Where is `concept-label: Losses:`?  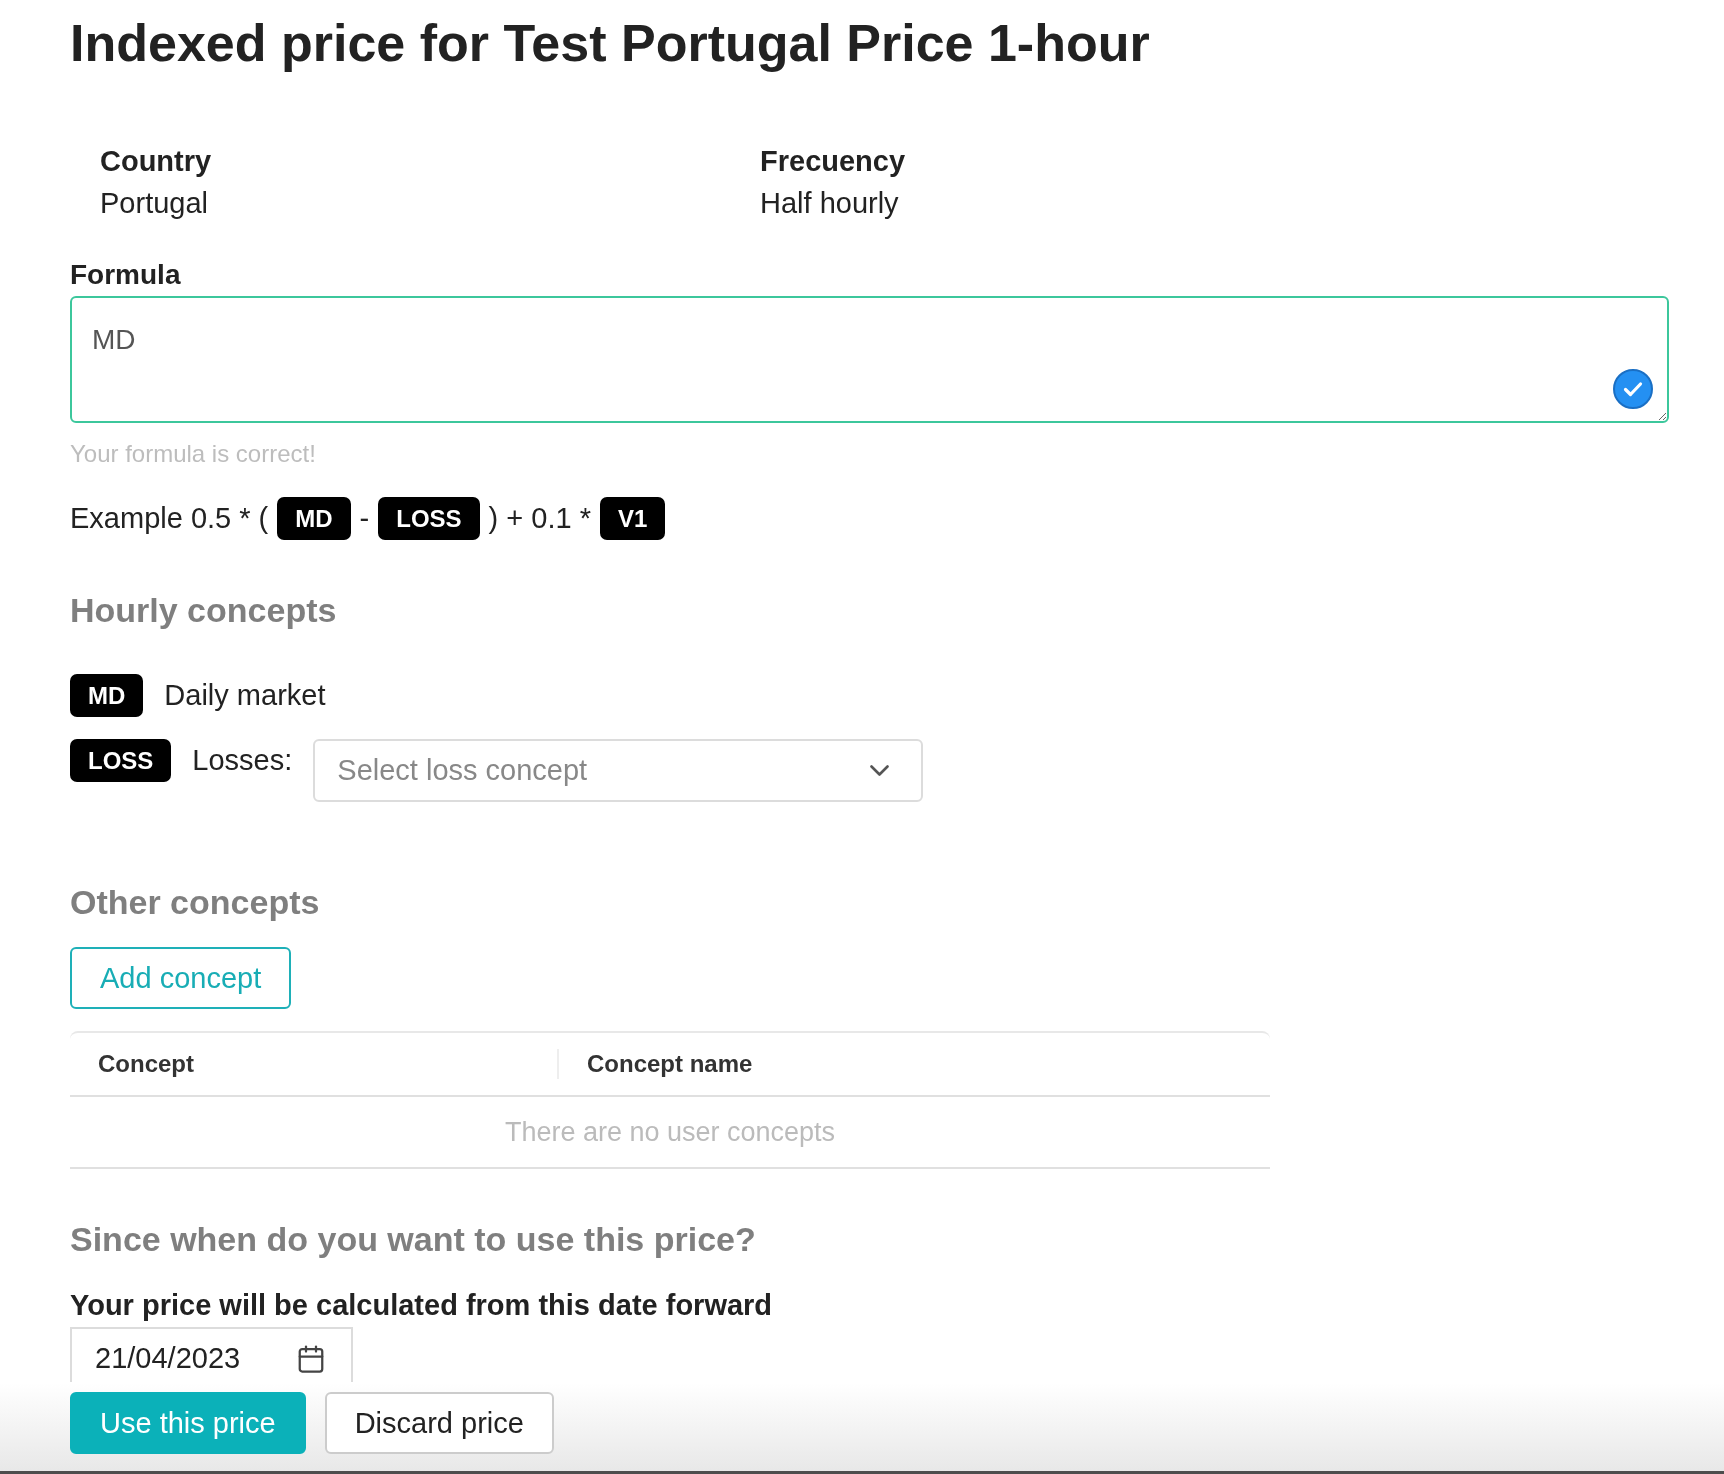 concept-label: Losses: is located at coordinates (242, 760).